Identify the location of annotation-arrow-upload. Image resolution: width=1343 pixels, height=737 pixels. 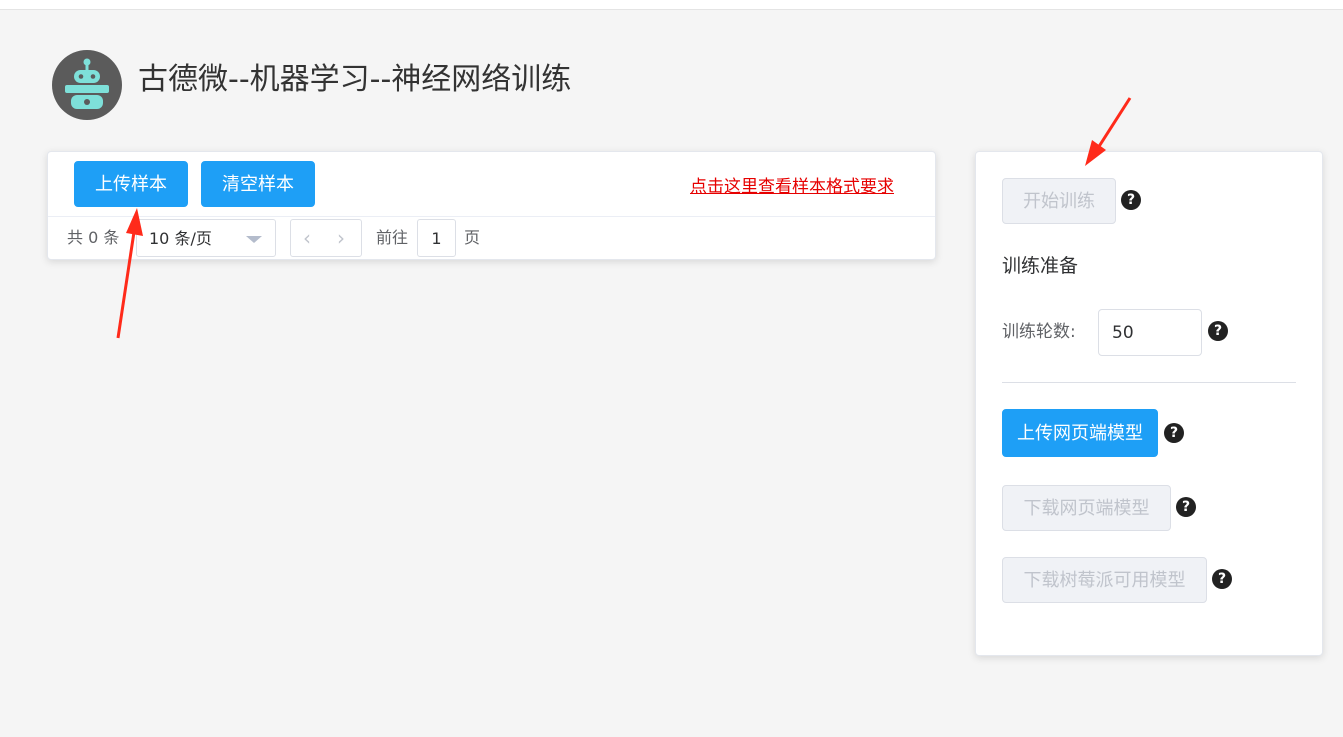
(129, 273).